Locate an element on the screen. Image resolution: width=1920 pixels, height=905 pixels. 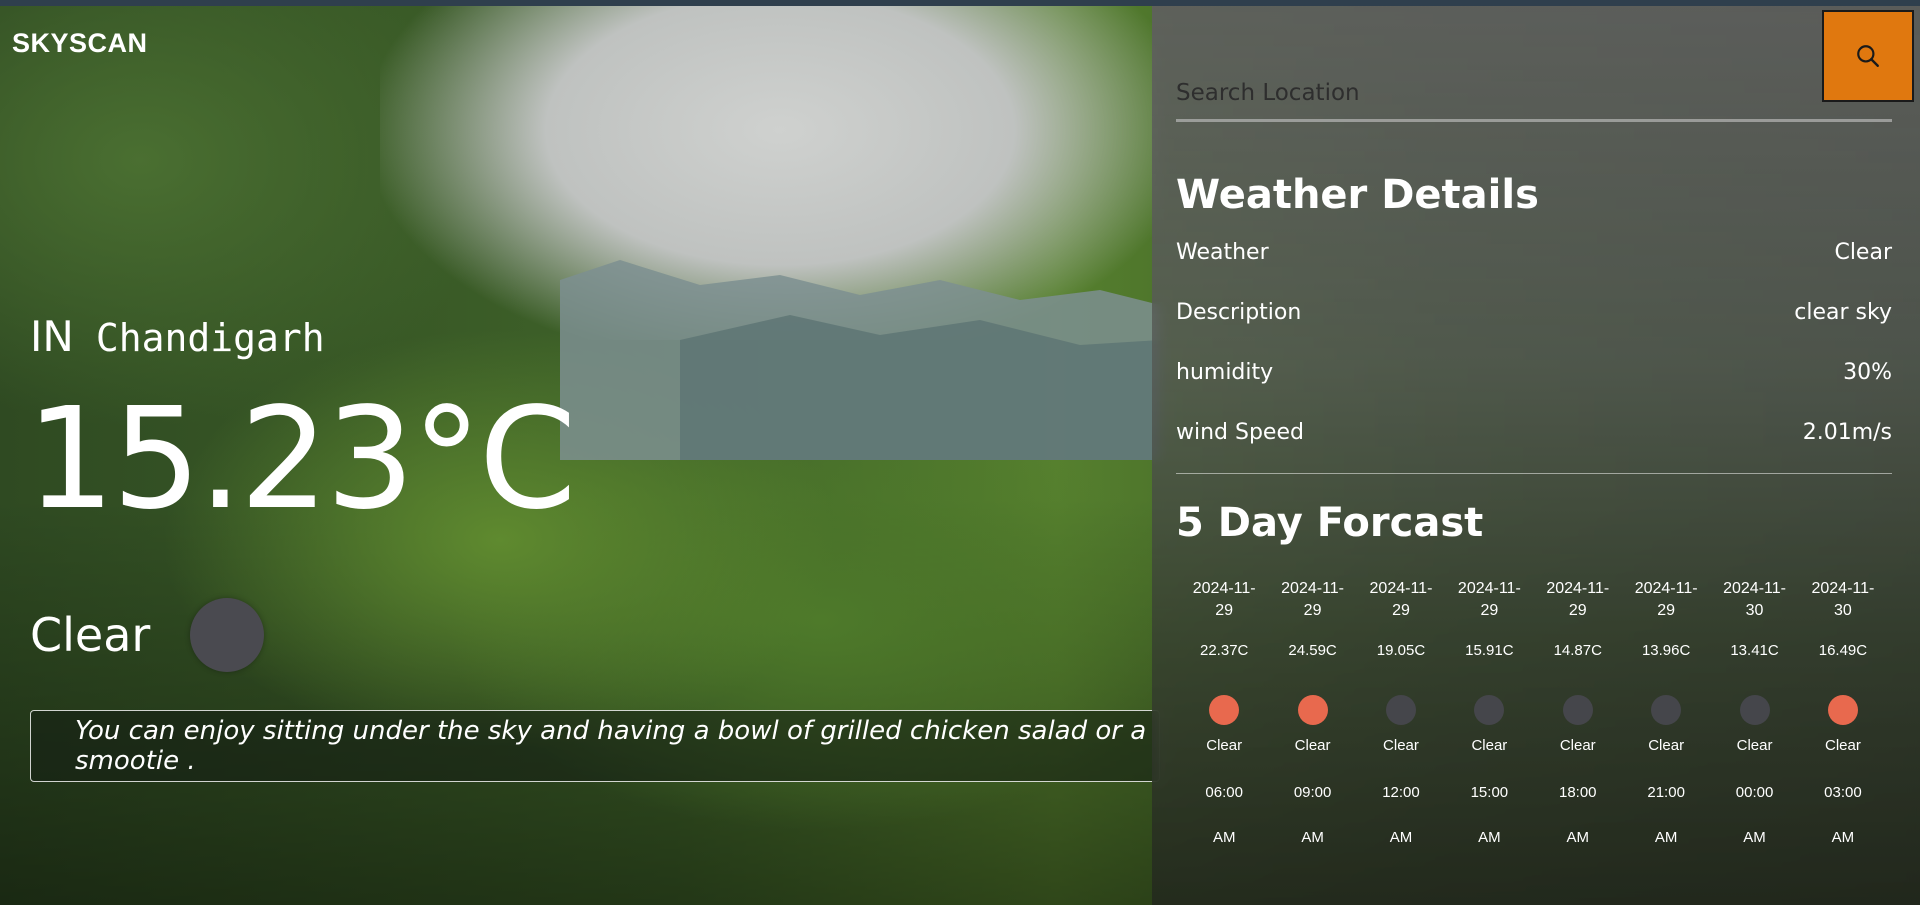
weather-details-title: Weather Details is located at coordinates (1357, 195).